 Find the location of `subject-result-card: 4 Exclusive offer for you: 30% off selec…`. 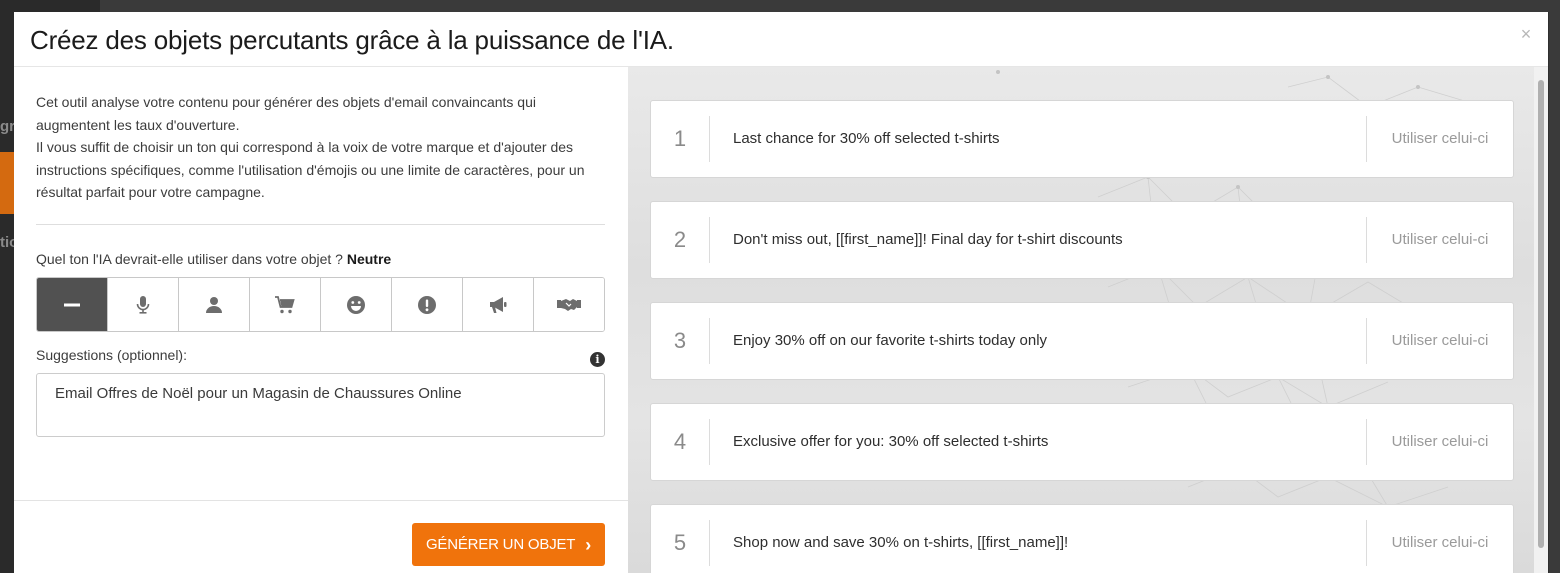

subject-result-card: 4 Exclusive offer for you: 30% off selec… is located at coordinates (1082, 442).